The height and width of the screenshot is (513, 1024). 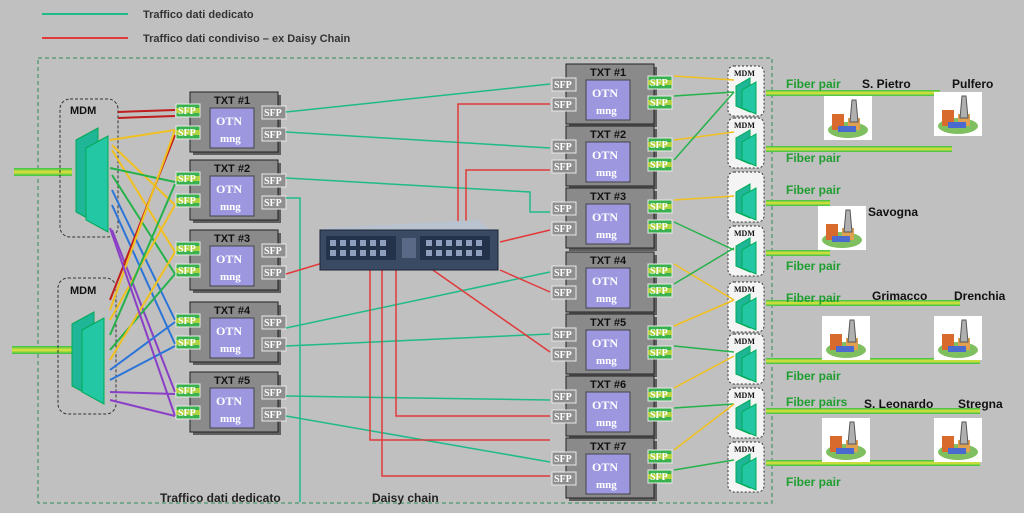 I want to click on site-name: Stregna, so click(x=980, y=404).